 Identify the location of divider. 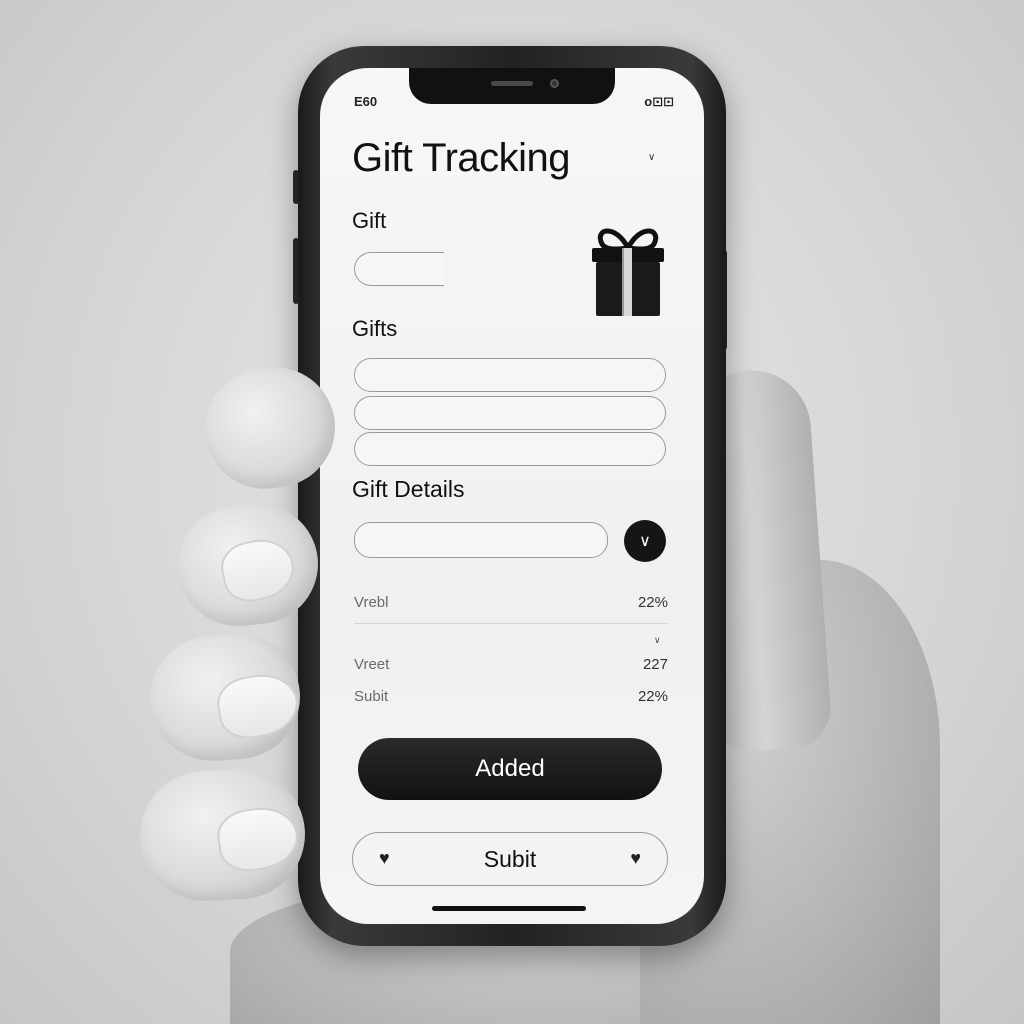
(511, 623).